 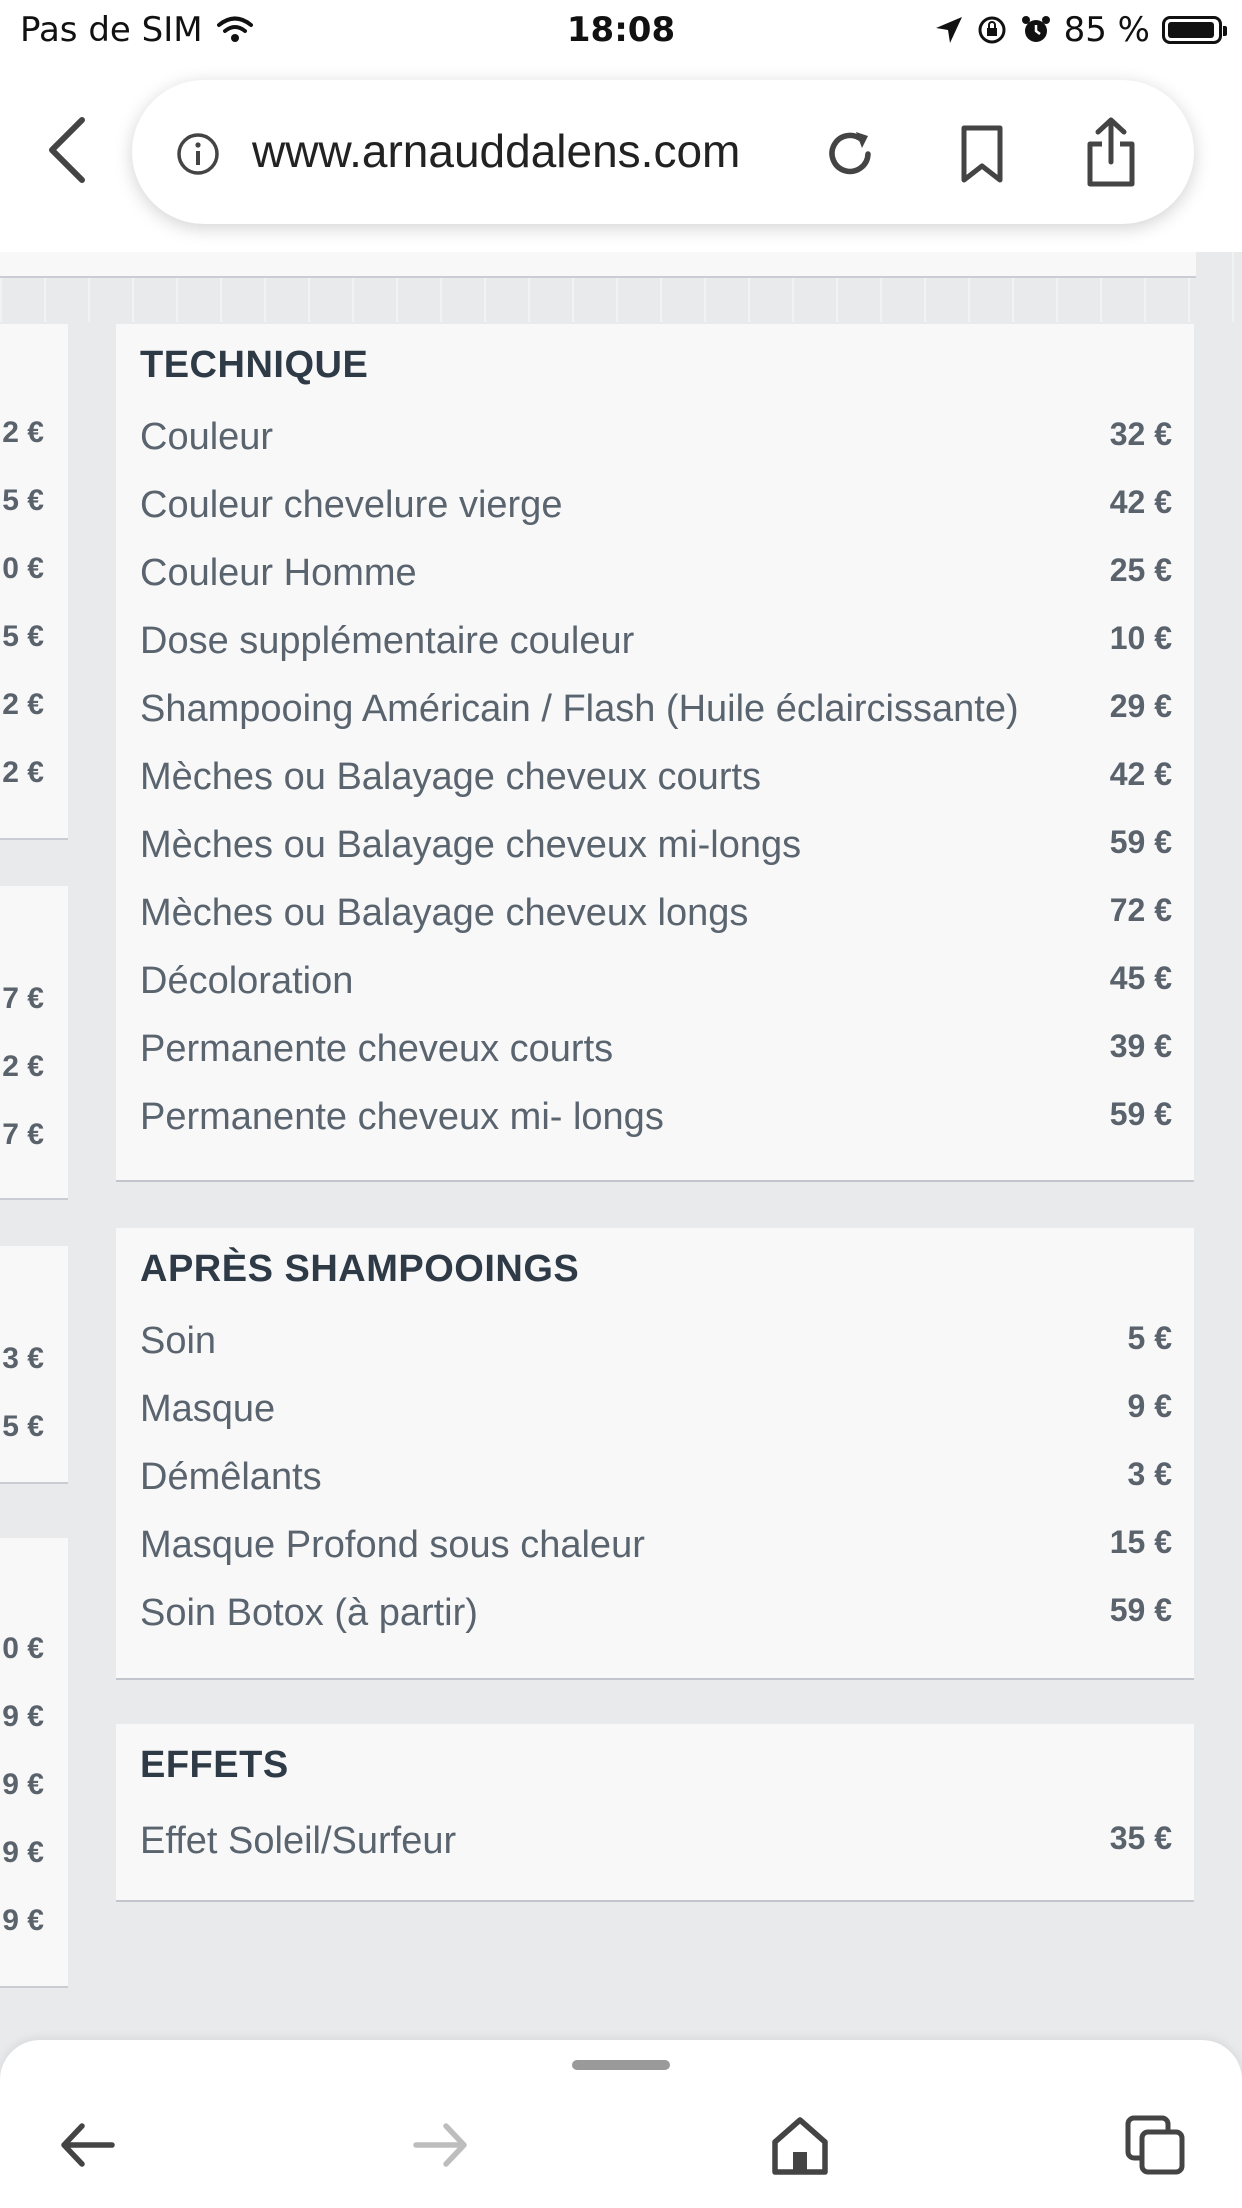 What do you see at coordinates (1140, 638) in the screenshot?
I see `service-price: 10 €` at bounding box center [1140, 638].